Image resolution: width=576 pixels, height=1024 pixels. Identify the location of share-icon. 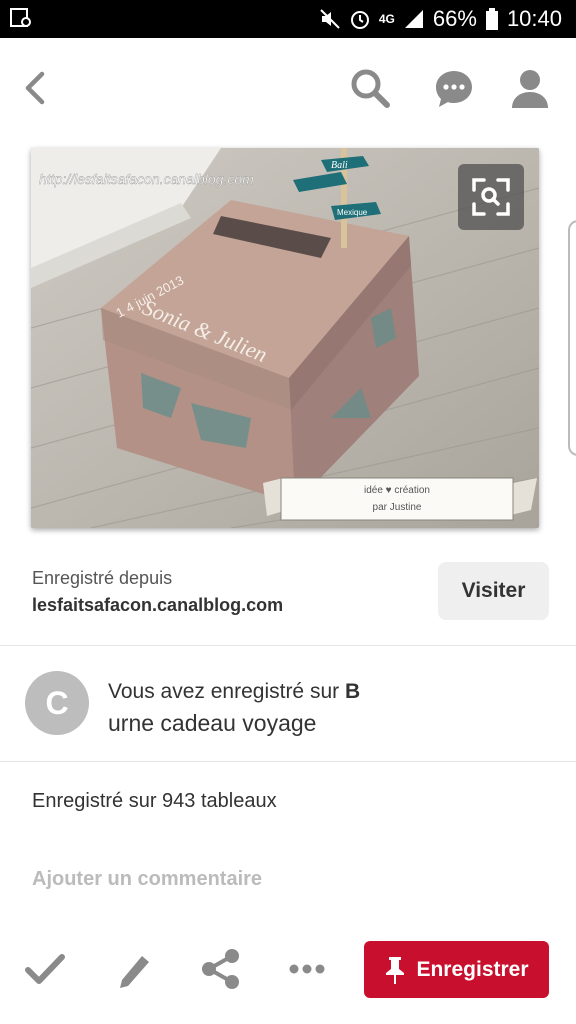
(221, 969).